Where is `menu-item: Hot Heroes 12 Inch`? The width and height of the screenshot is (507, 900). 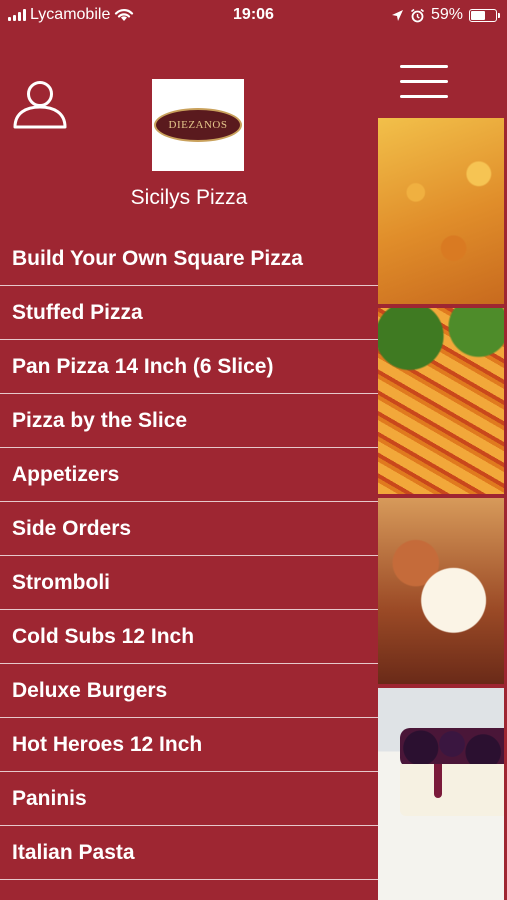 menu-item: Hot Heroes 12 Inch is located at coordinates (189, 745).